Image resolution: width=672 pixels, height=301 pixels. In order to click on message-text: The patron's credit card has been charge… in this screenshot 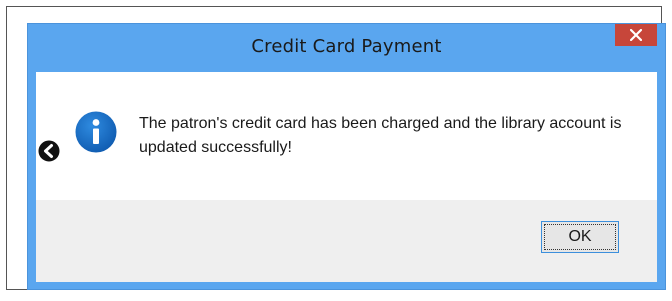, I will do `click(380, 135)`.